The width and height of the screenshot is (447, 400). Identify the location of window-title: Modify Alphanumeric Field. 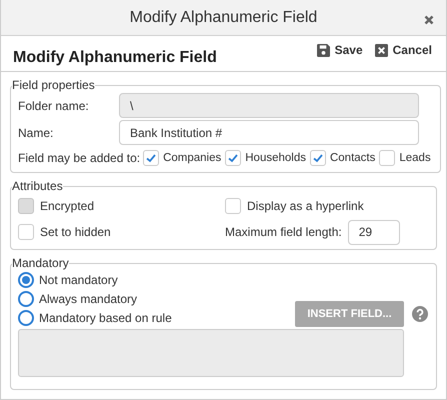
(224, 17).